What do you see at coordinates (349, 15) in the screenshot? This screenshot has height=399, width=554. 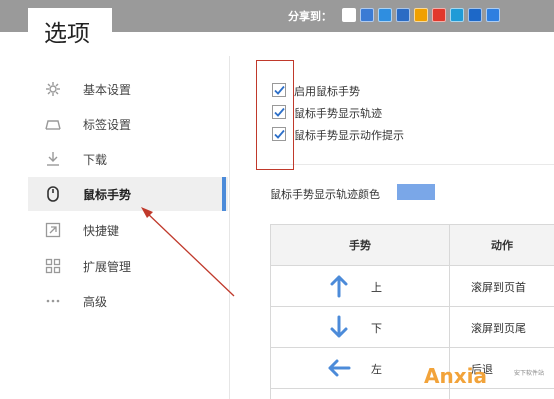 I see `copy-icon` at bounding box center [349, 15].